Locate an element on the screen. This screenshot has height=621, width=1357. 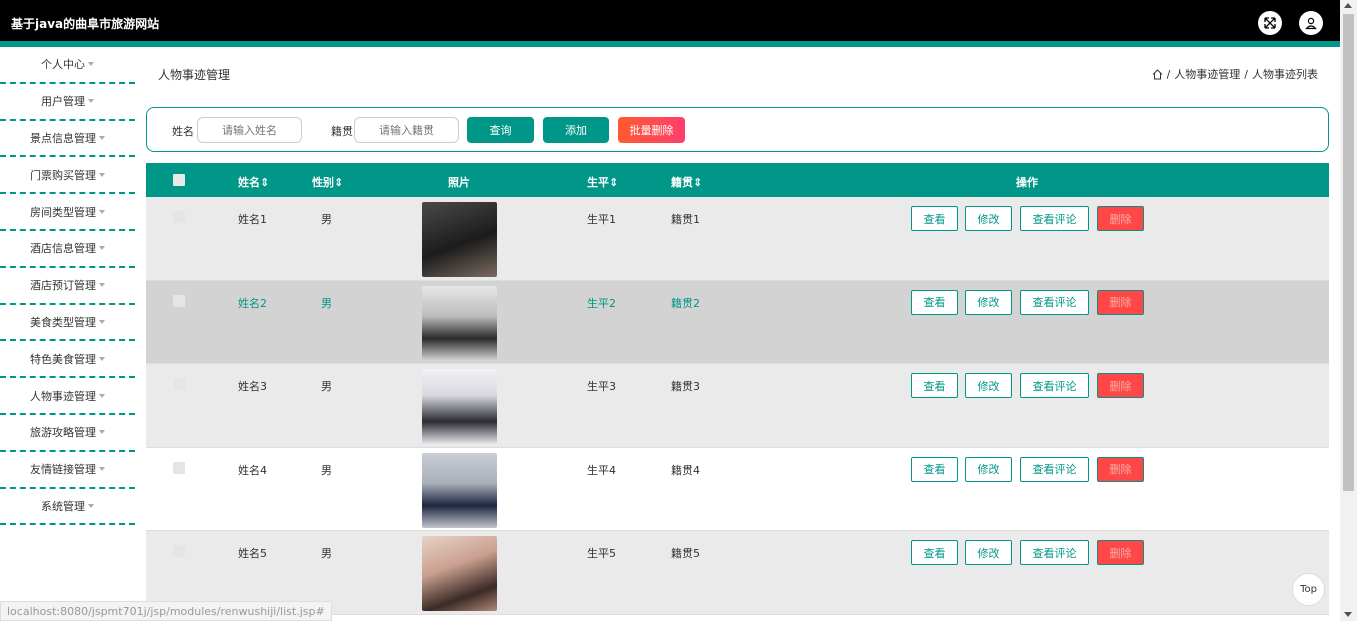
back-to-top-button: Top is located at coordinates (1308, 589).